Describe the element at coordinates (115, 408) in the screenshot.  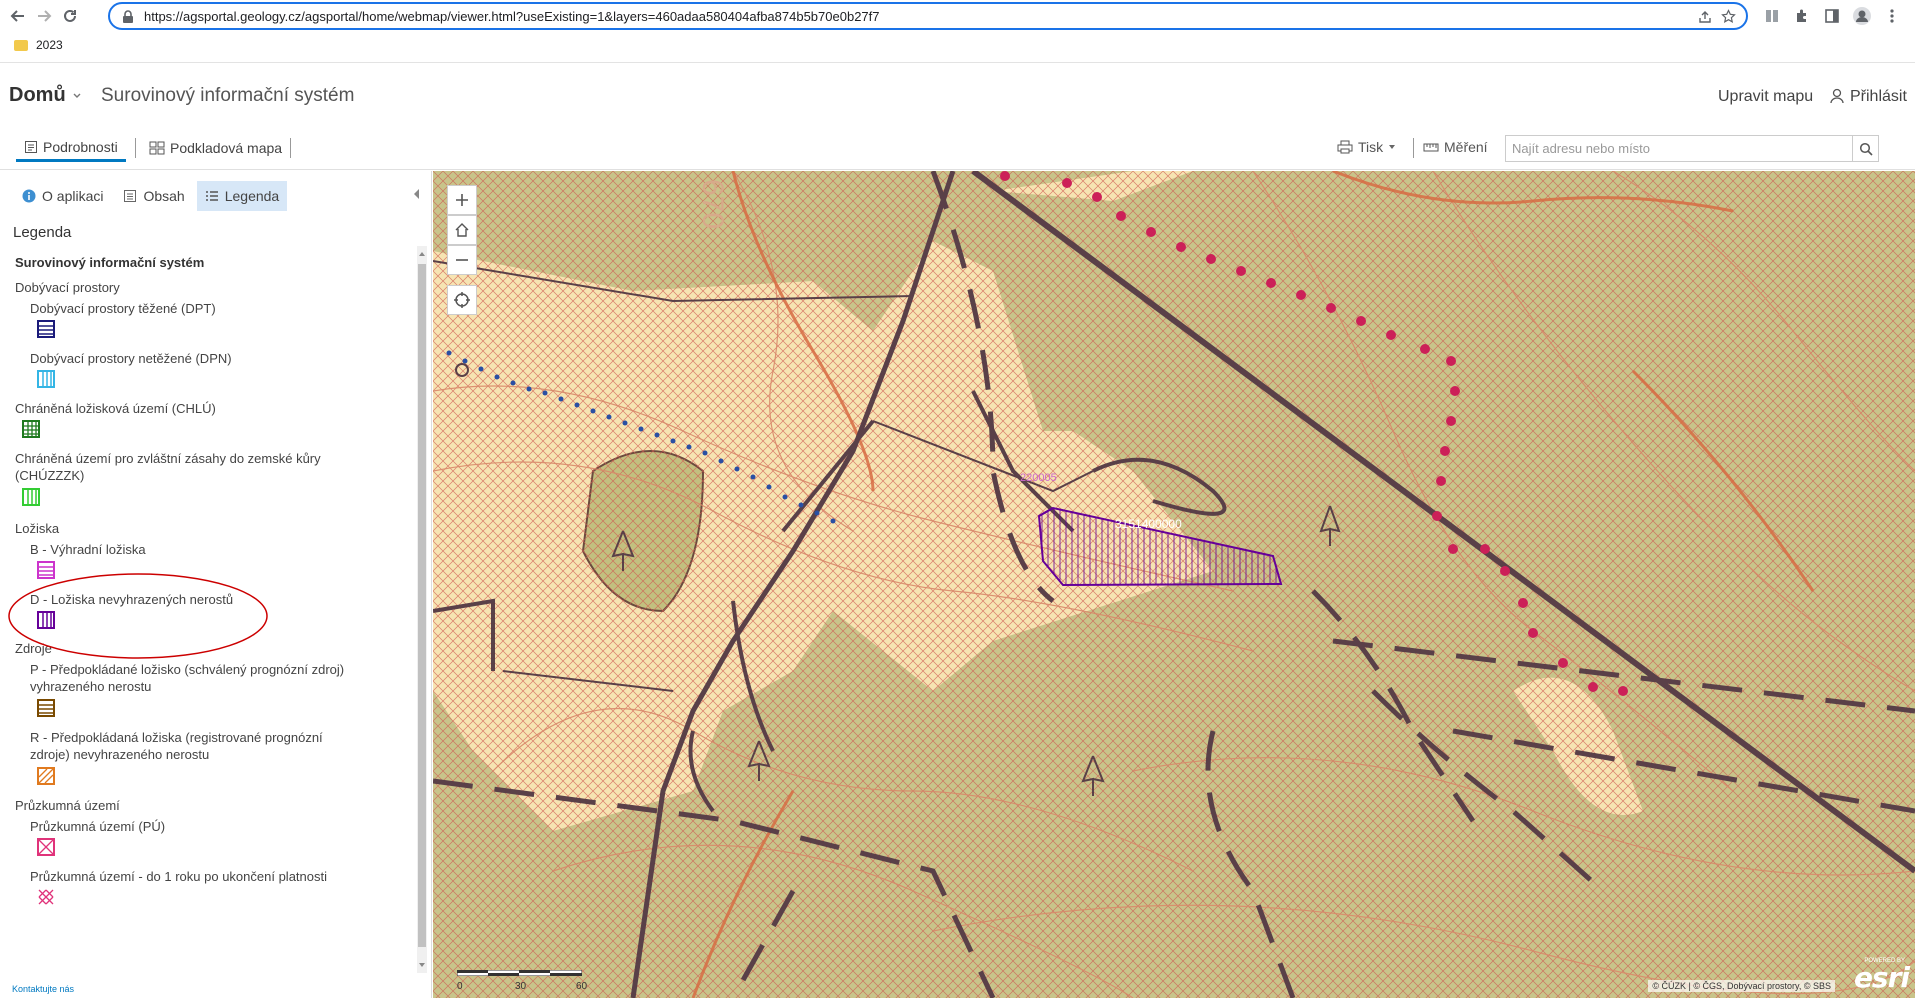
I see `legend-item-label: Chráněná ložisková území (CHLÚ)` at that location.